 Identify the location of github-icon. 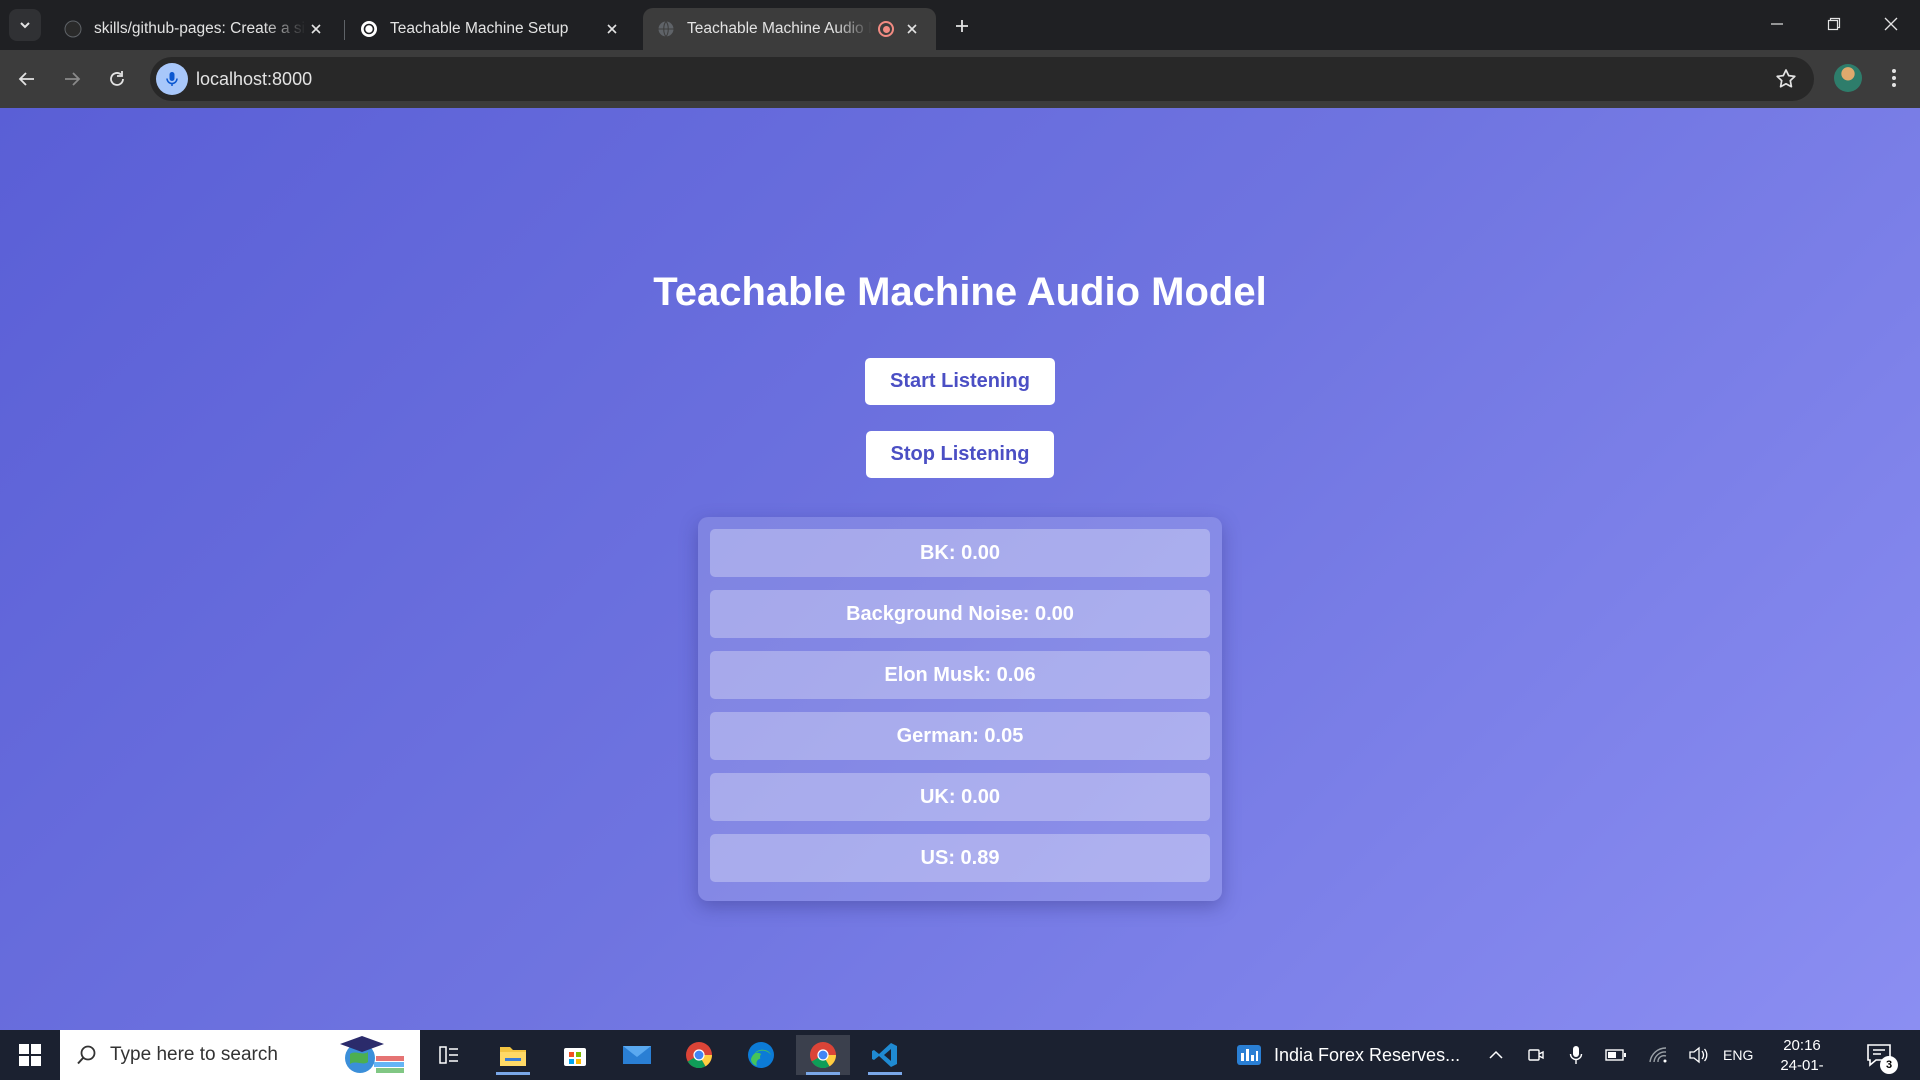
(73, 29).